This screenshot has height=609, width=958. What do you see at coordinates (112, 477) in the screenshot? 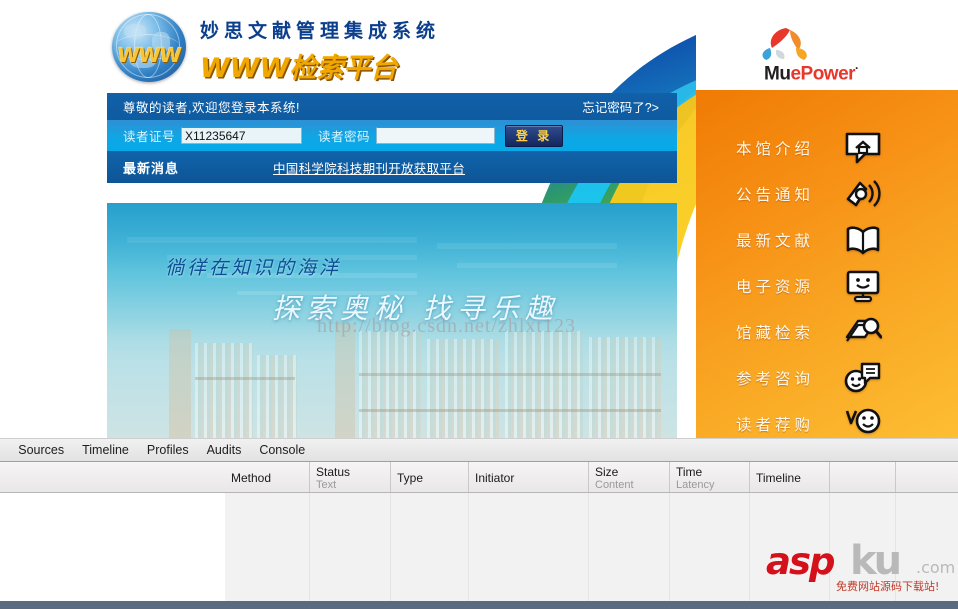
I see `column-header-name` at bounding box center [112, 477].